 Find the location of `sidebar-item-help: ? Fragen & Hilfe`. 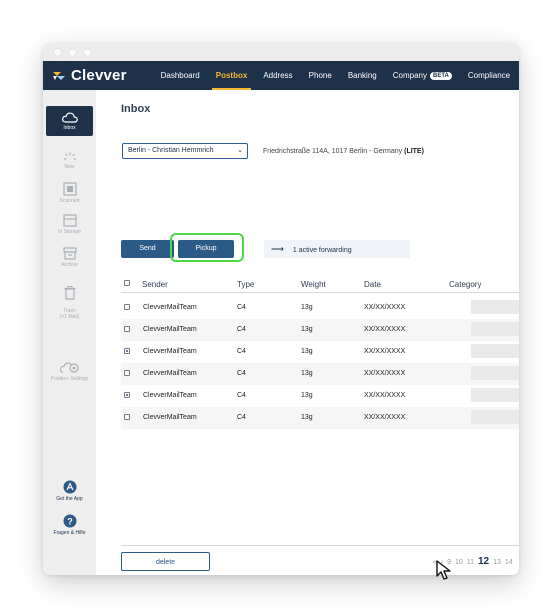

sidebar-item-help: ? Fragen & Hilfe is located at coordinates (69, 525).